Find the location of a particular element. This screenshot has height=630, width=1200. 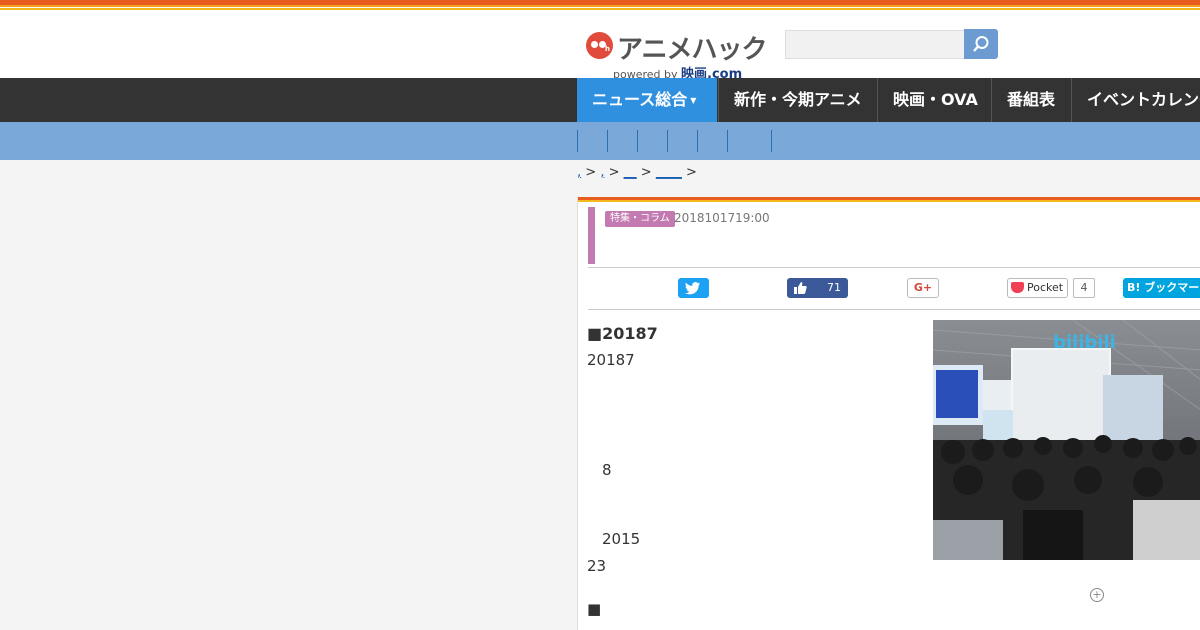

breadcrumb-link: __ is located at coordinates (630, 172).